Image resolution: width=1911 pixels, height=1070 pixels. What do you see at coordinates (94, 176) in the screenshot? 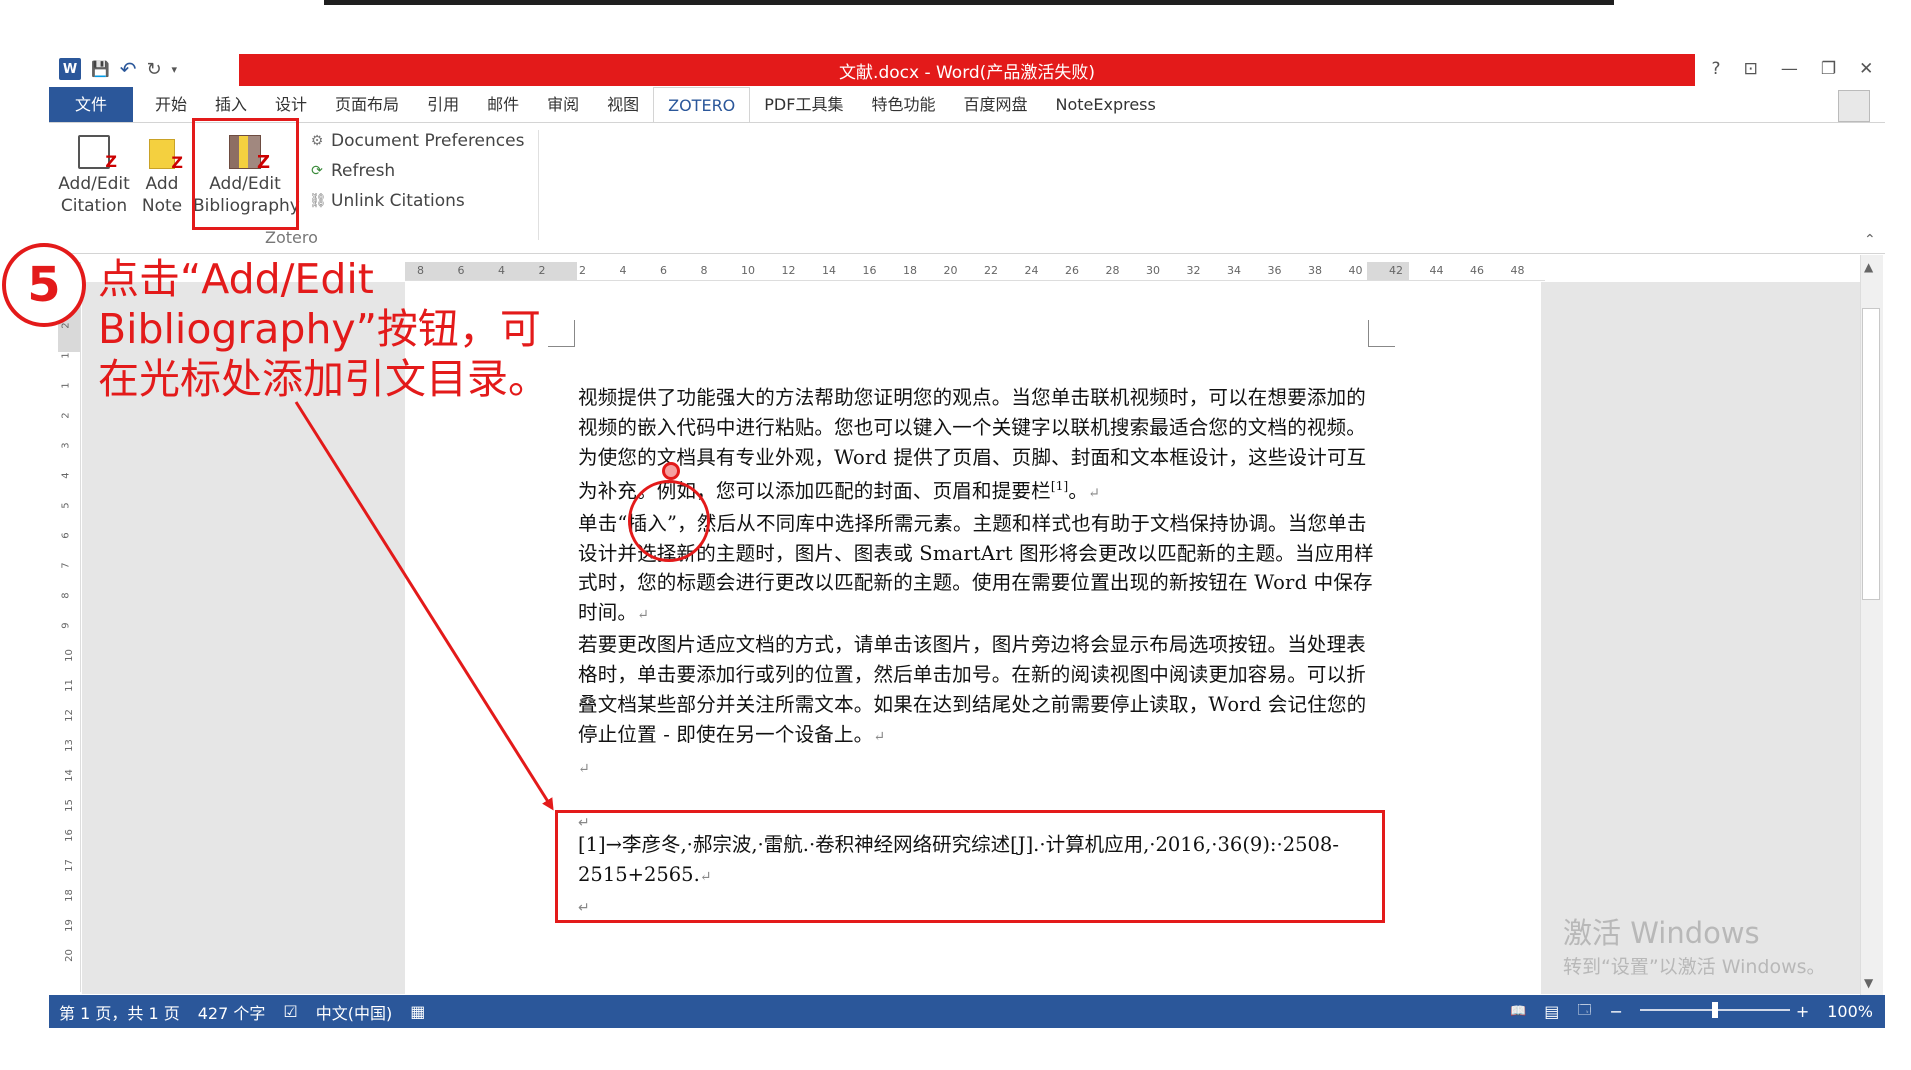
I see `add-edit-citation-button: Add/Edit Citation` at bounding box center [94, 176].